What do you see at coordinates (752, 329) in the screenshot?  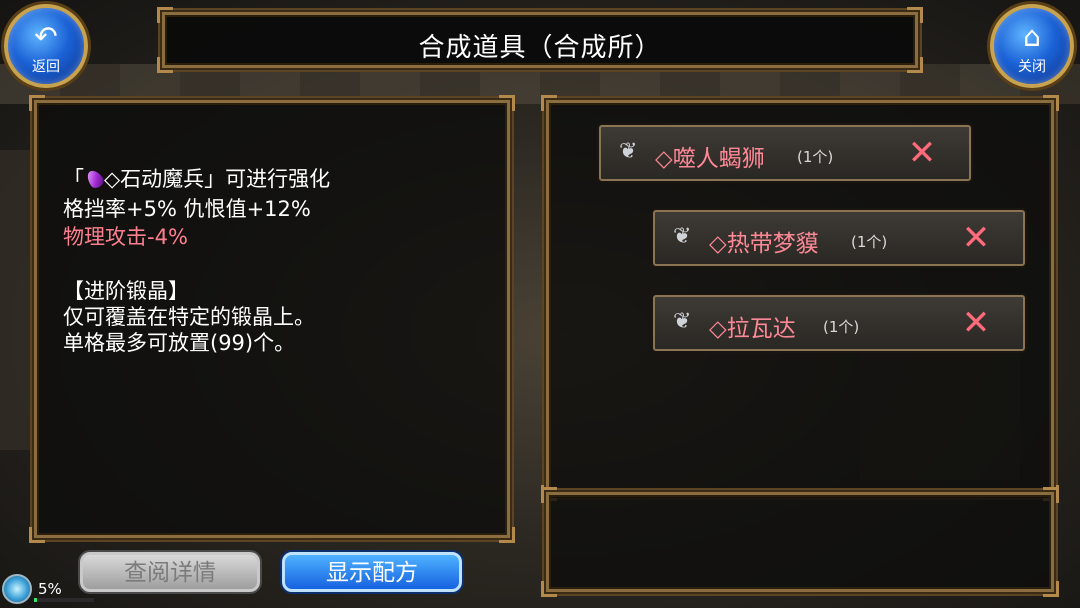 I see `item-name: ◇拉瓦达` at bounding box center [752, 329].